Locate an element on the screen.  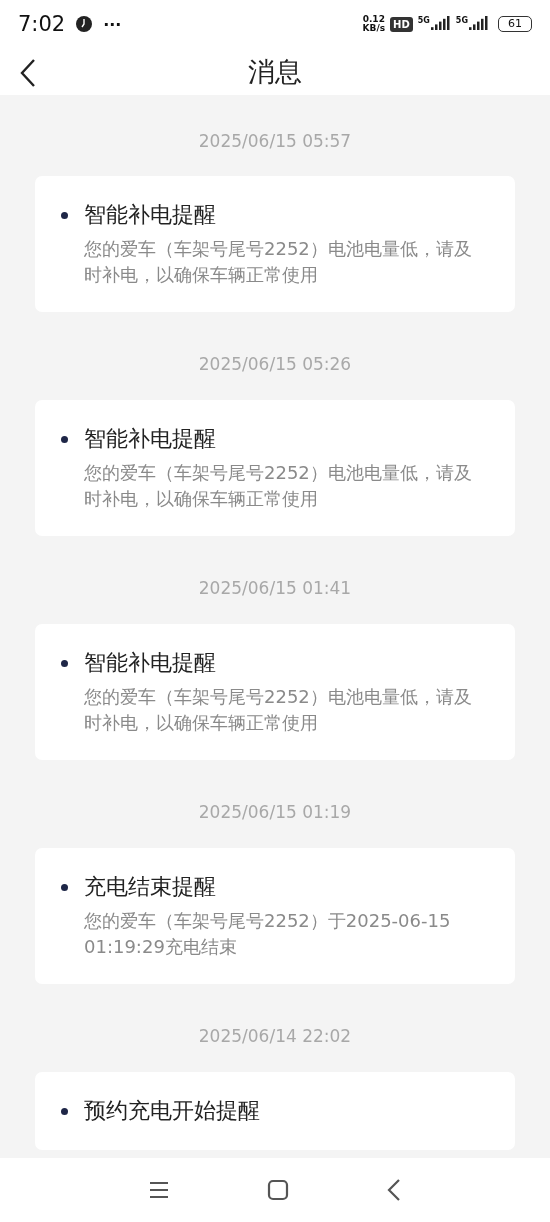
message-timestamp: 2025/06/14 22:02 is located at coordinates (275, 1036).